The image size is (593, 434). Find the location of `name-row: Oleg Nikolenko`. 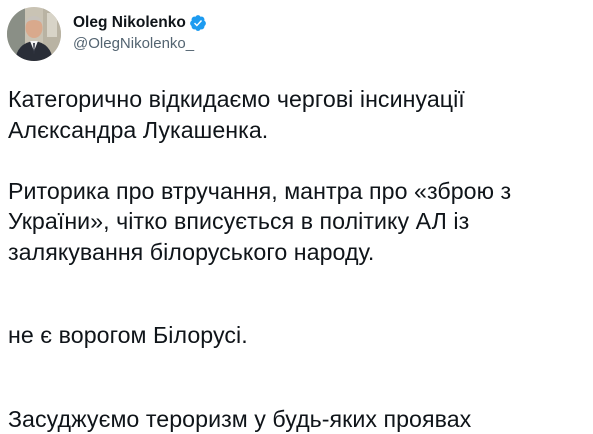

name-row: Oleg Nikolenko is located at coordinates (140, 23).